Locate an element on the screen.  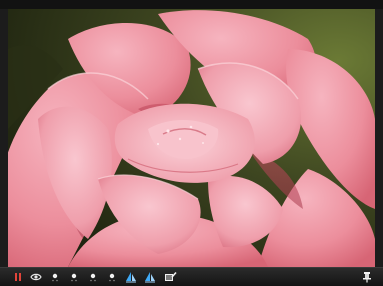
pause-icon is located at coordinates (18, 277).